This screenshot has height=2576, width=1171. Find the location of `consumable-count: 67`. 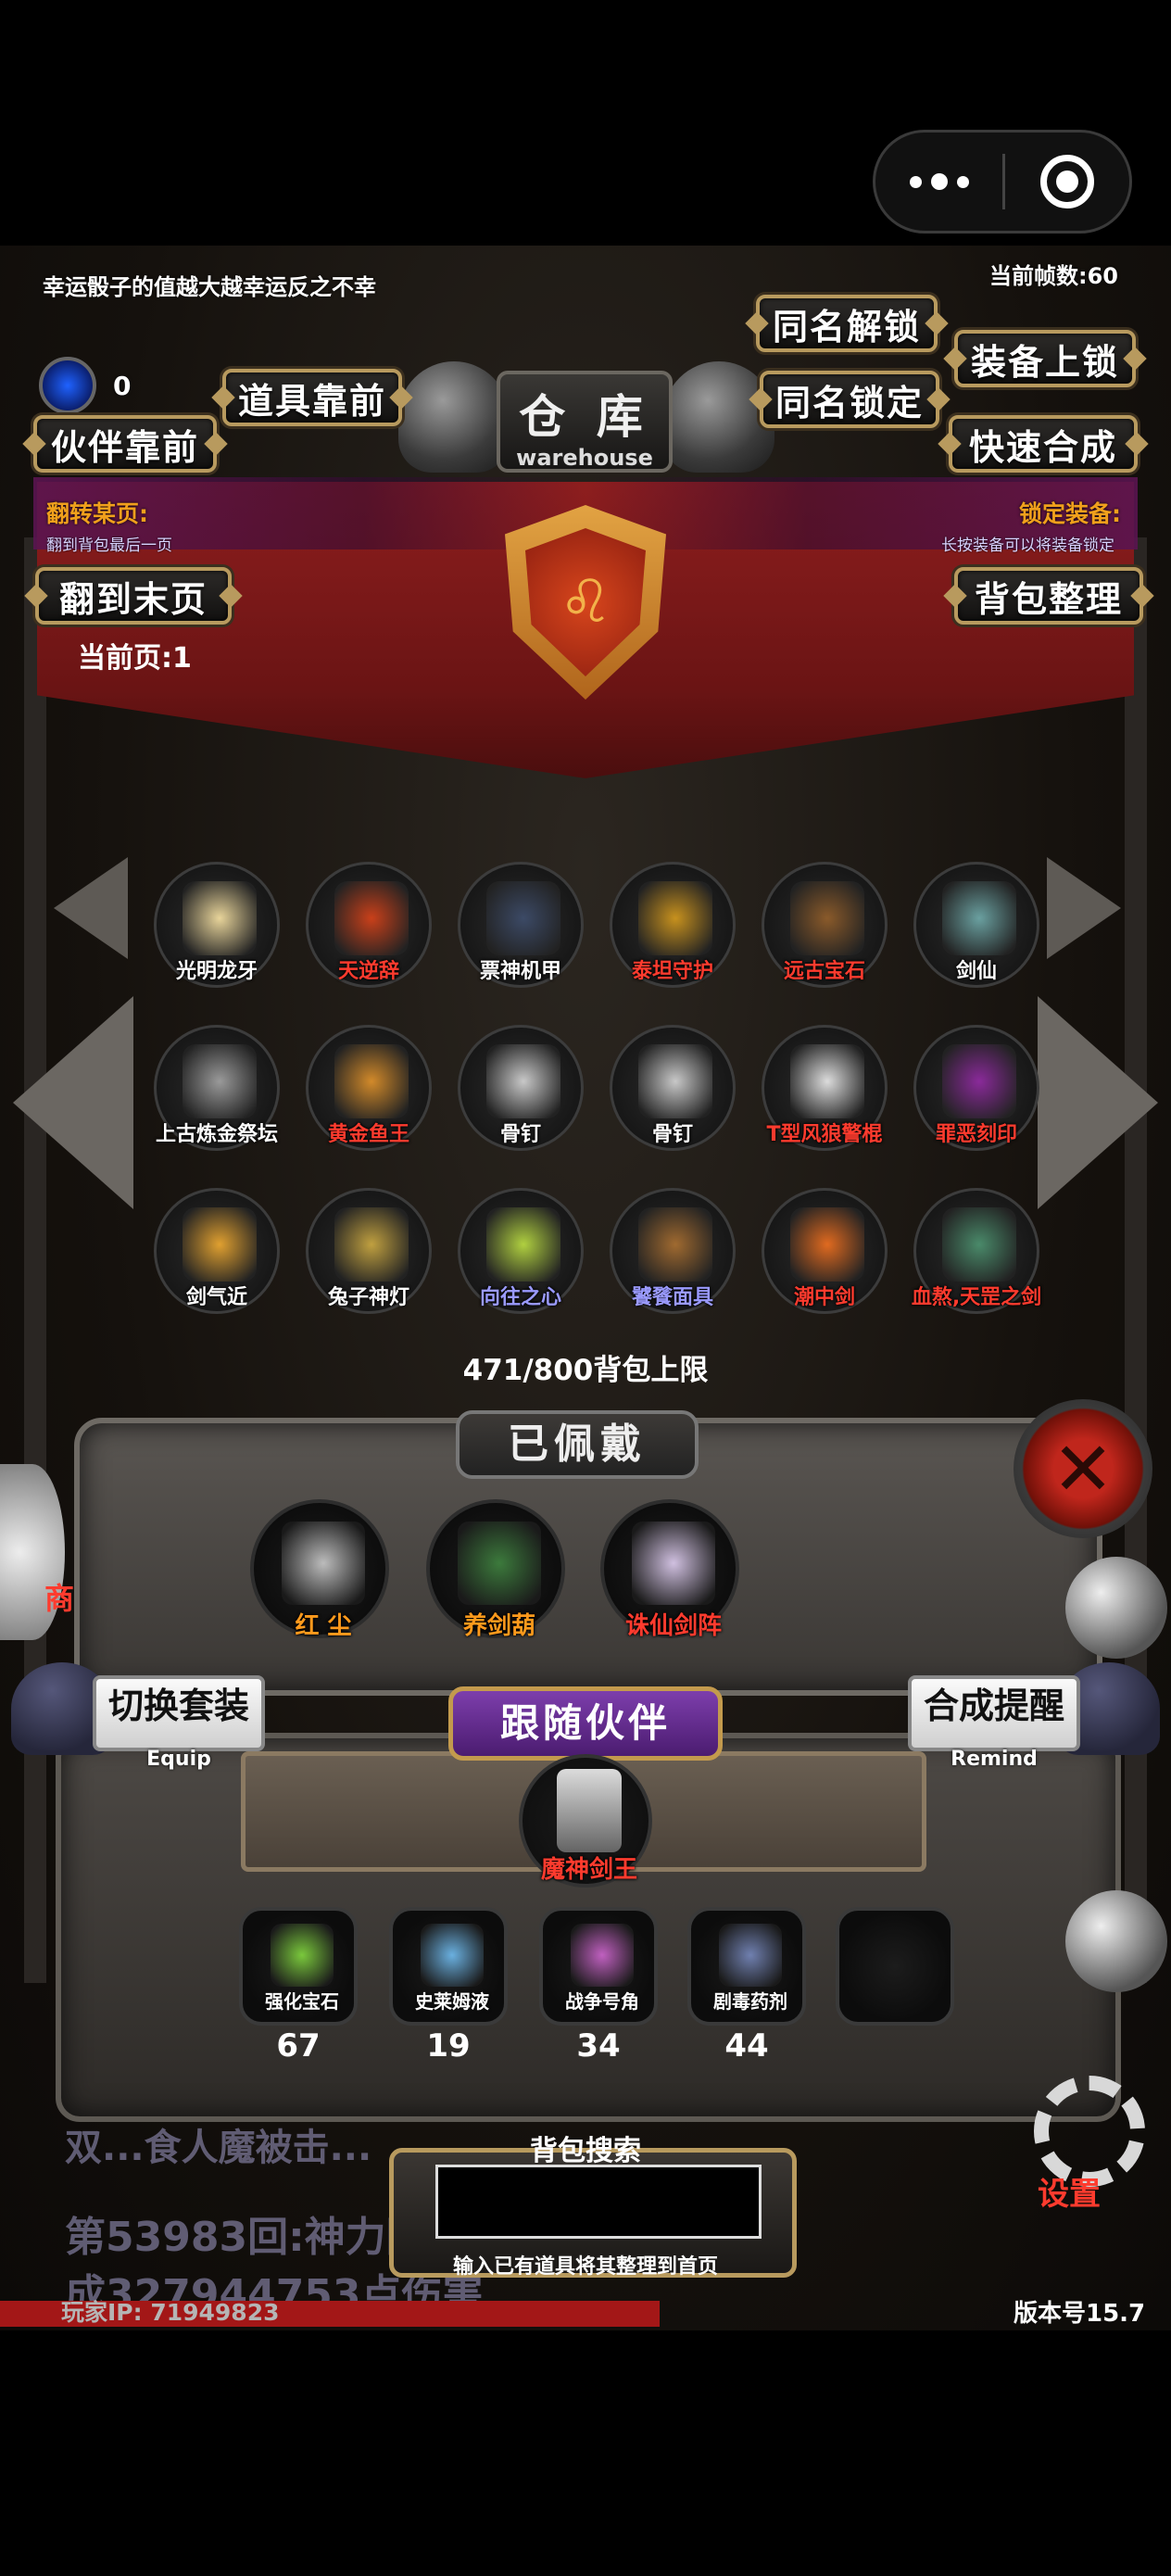

consumable-count: 67 is located at coordinates (299, 2046).